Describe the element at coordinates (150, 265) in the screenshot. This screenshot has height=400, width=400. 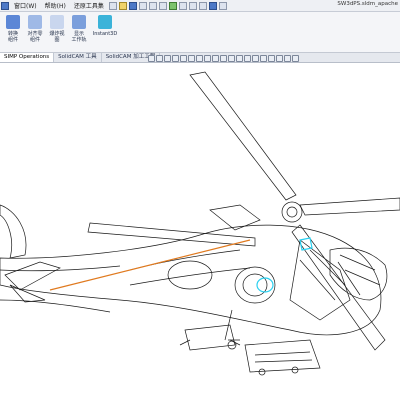
I see `selected-edge-orange` at that location.